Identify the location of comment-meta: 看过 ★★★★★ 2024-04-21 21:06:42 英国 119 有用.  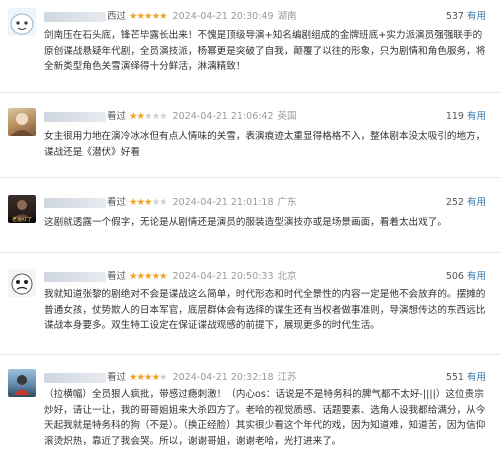
(272, 117).